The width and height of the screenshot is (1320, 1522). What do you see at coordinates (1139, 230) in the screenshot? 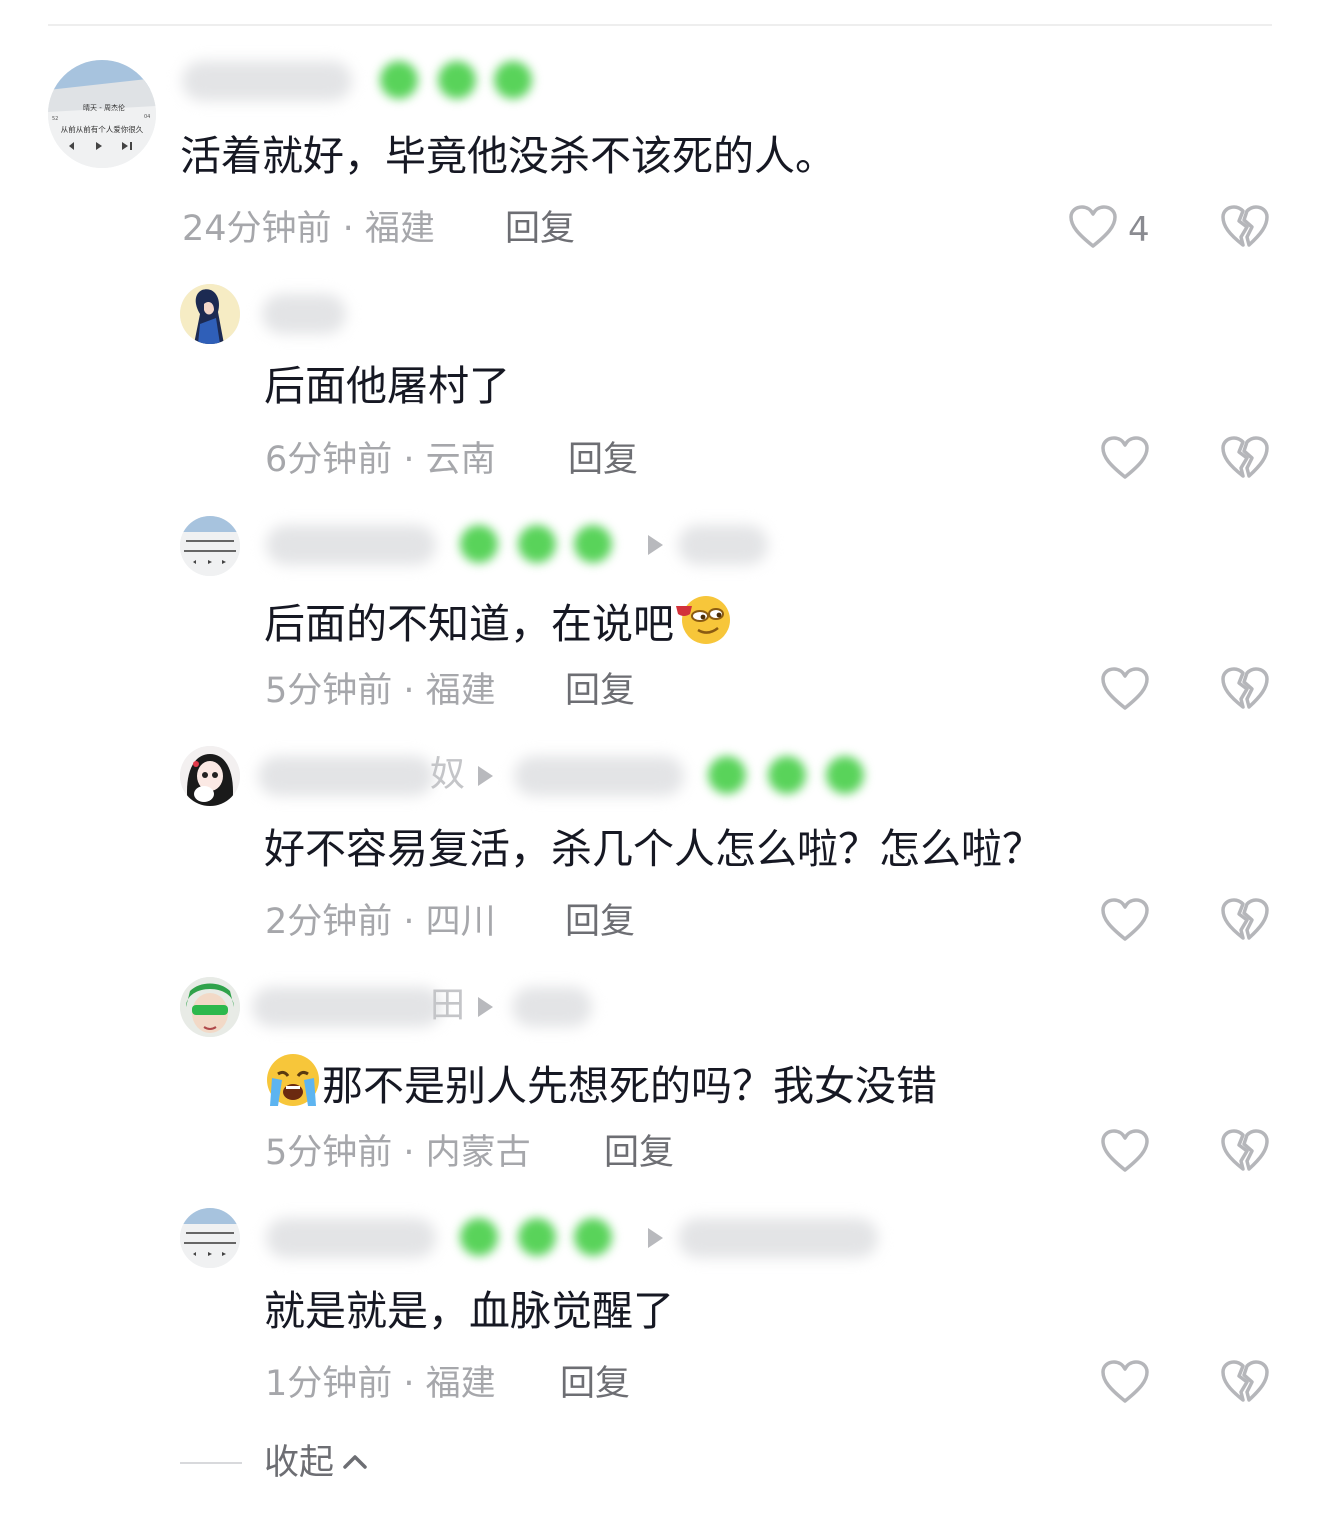
I see `like-count: 4` at bounding box center [1139, 230].